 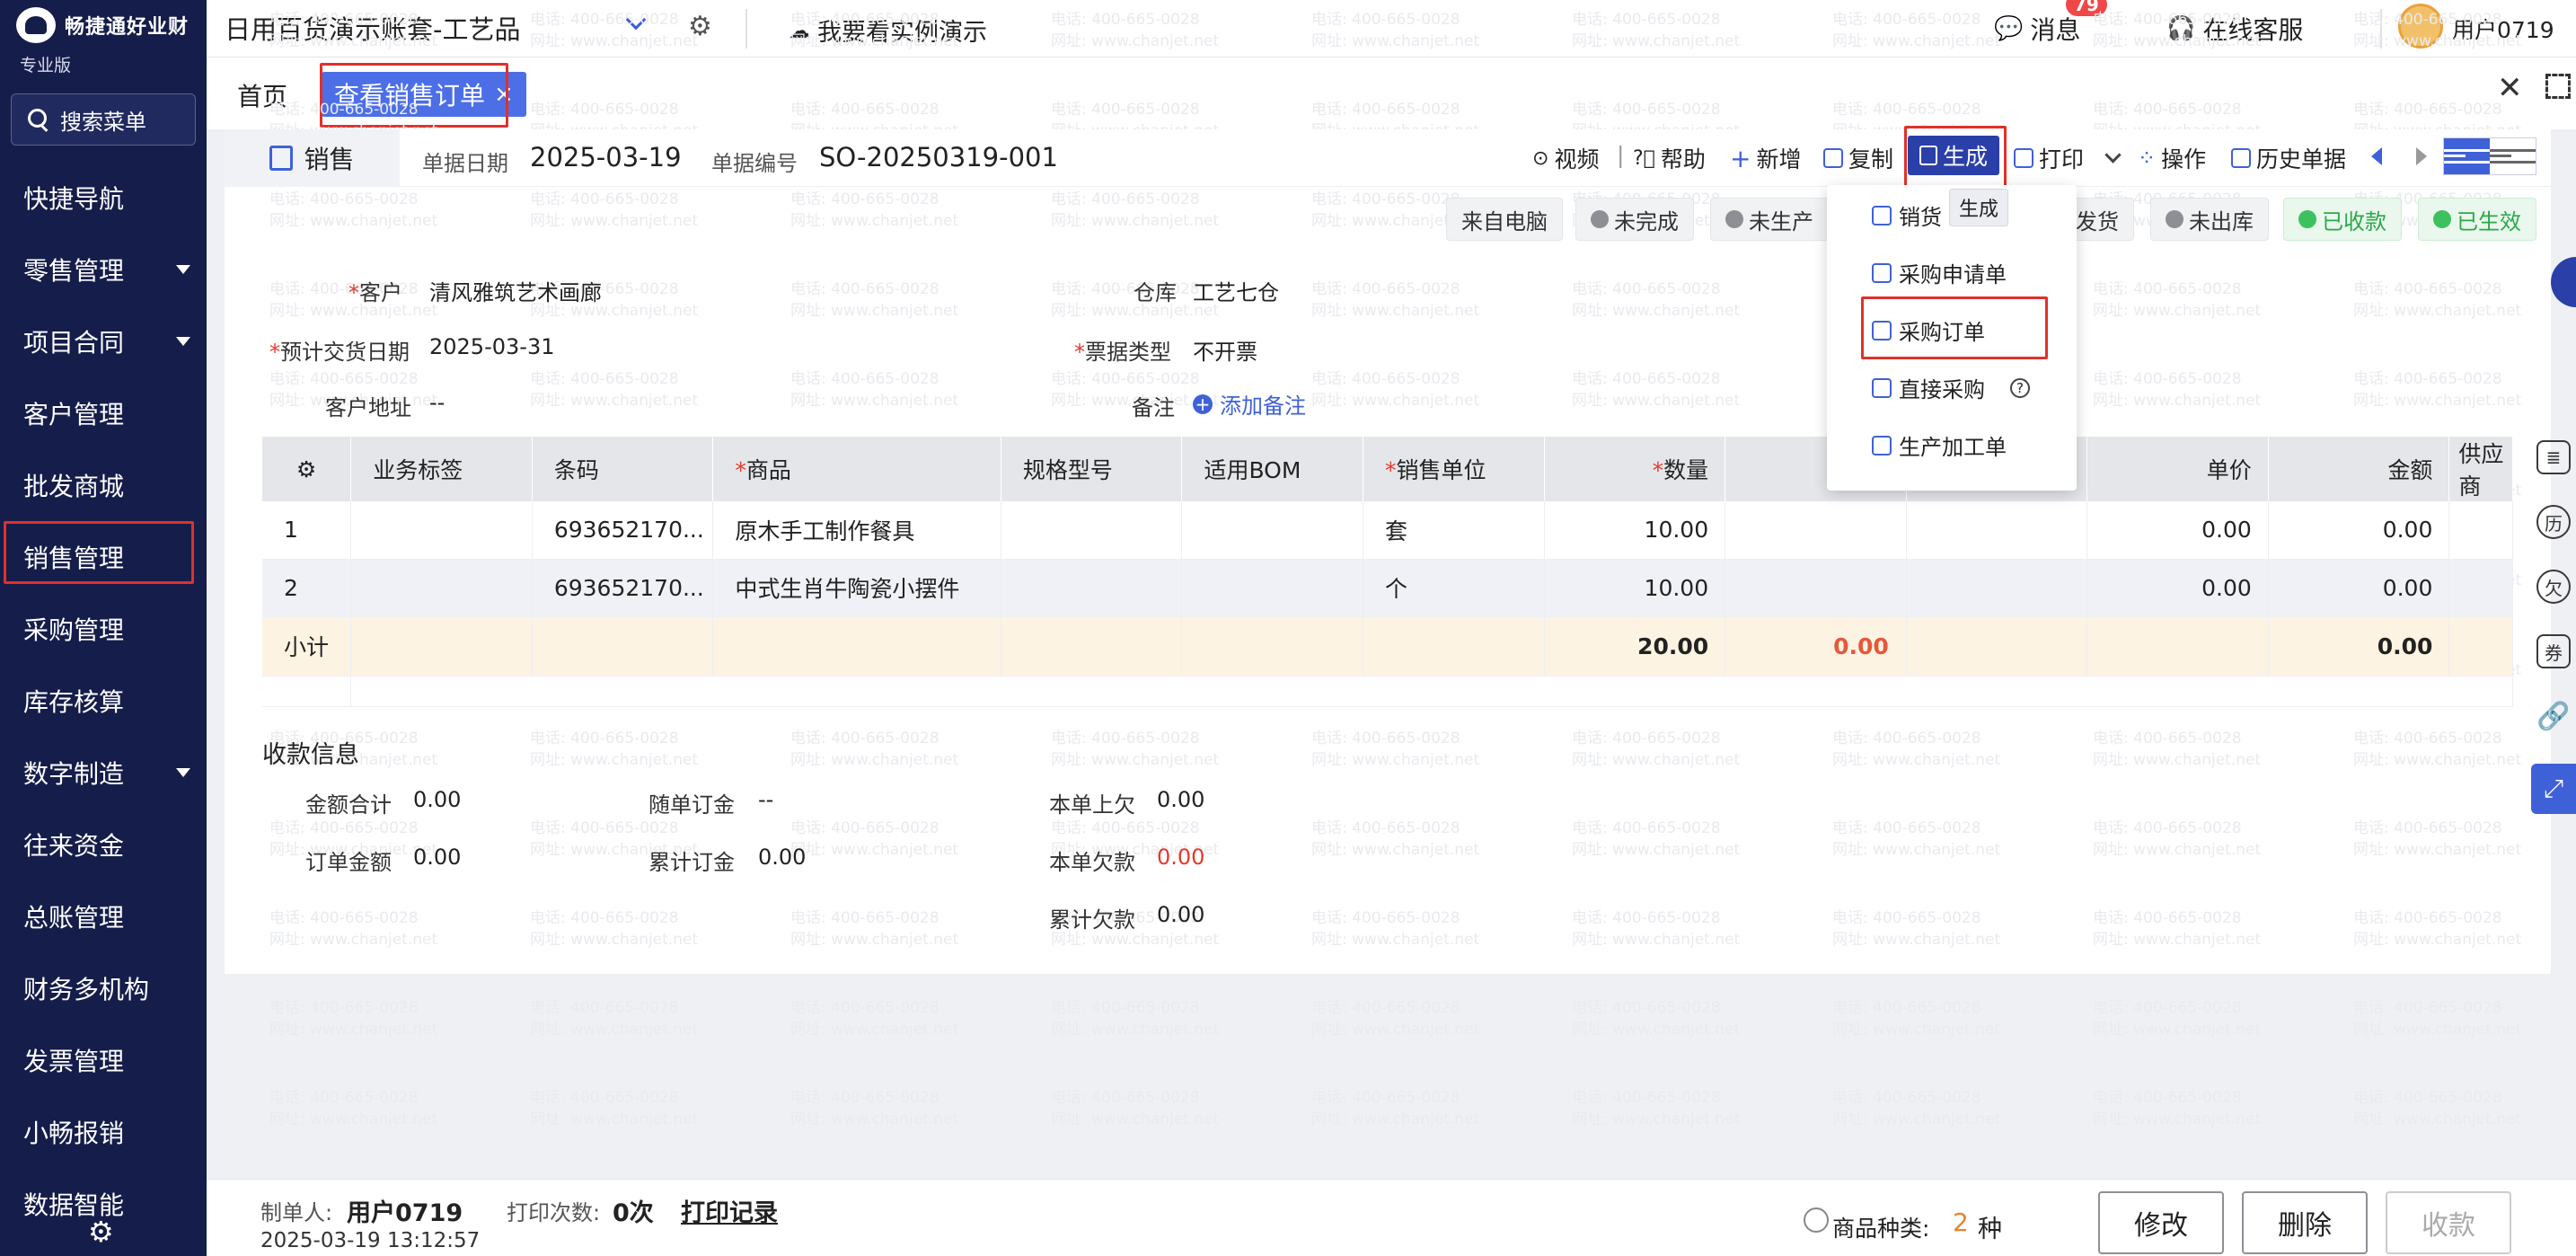 I want to click on sidebar-item: 批发商城, so click(x=103, y=485).